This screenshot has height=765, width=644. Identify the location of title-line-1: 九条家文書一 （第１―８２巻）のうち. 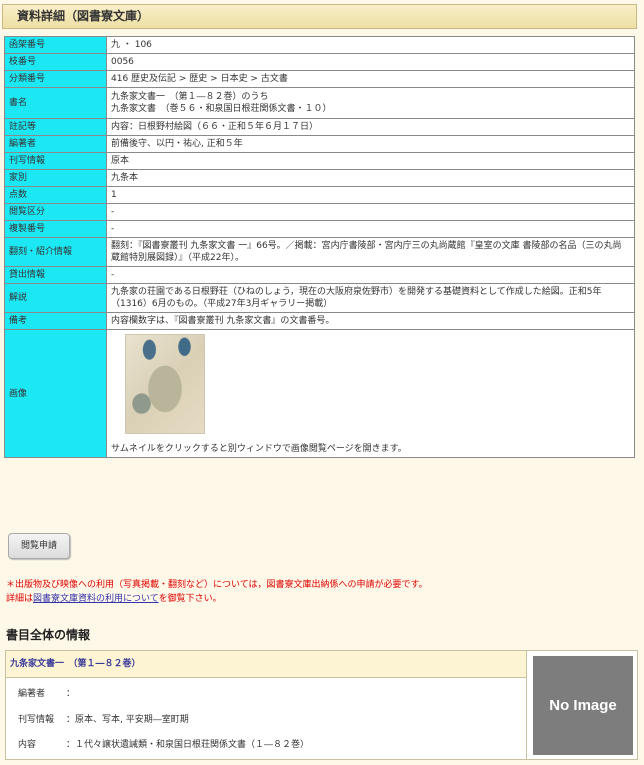
(190, 97).